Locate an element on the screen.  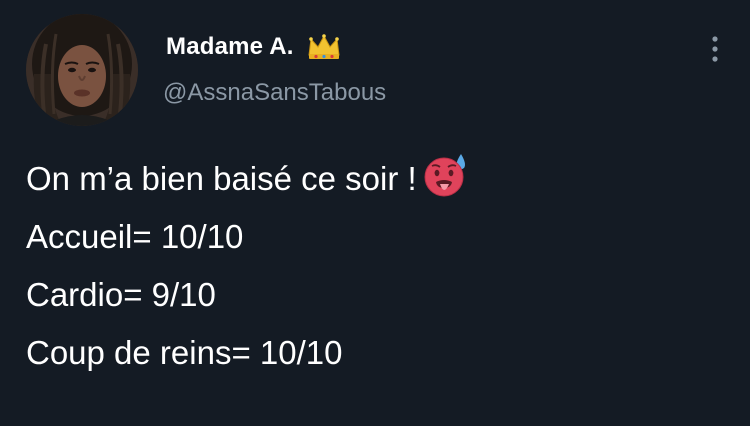
author-name-row: Madame A. is located at coordinates (254, 47).